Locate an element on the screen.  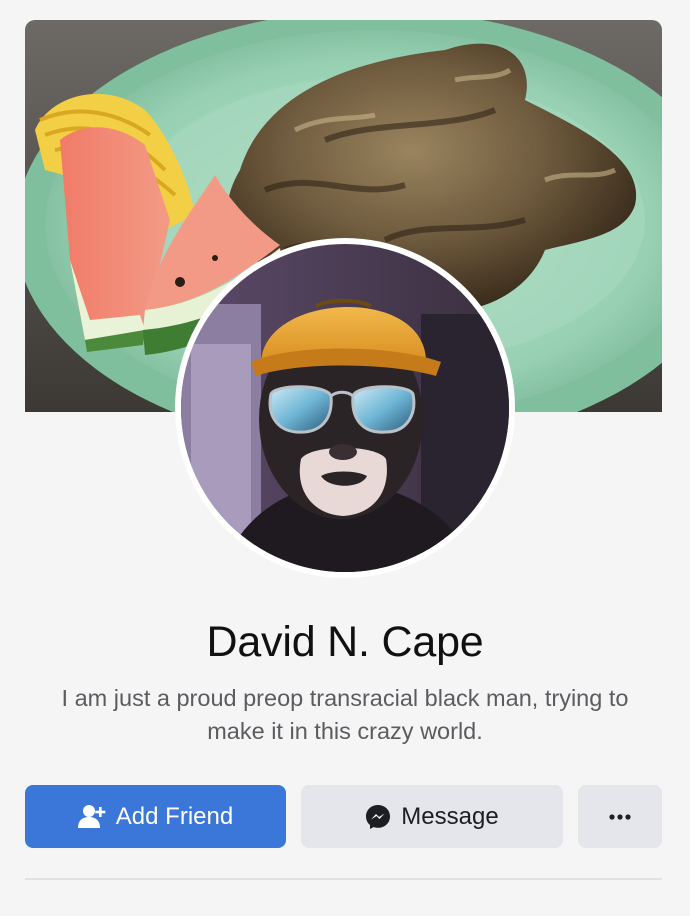
profile-name: David N. Cape is located at coordinates (345, 642).